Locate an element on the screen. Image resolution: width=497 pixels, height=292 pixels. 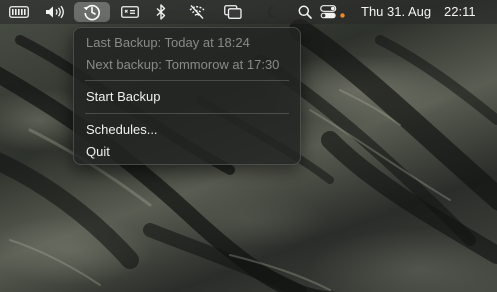
screen-mirroring-icon is located at coordinates (233, 12).